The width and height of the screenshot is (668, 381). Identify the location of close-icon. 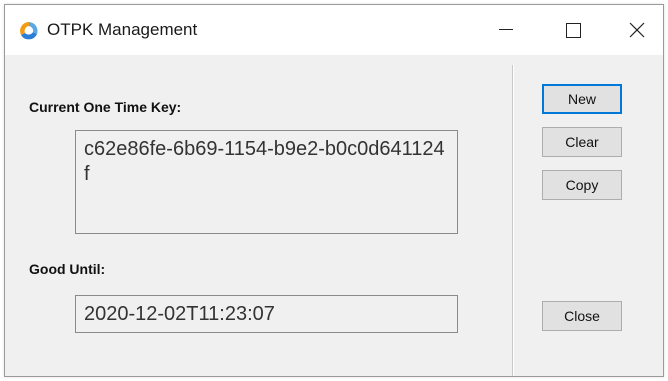
(637, 30).